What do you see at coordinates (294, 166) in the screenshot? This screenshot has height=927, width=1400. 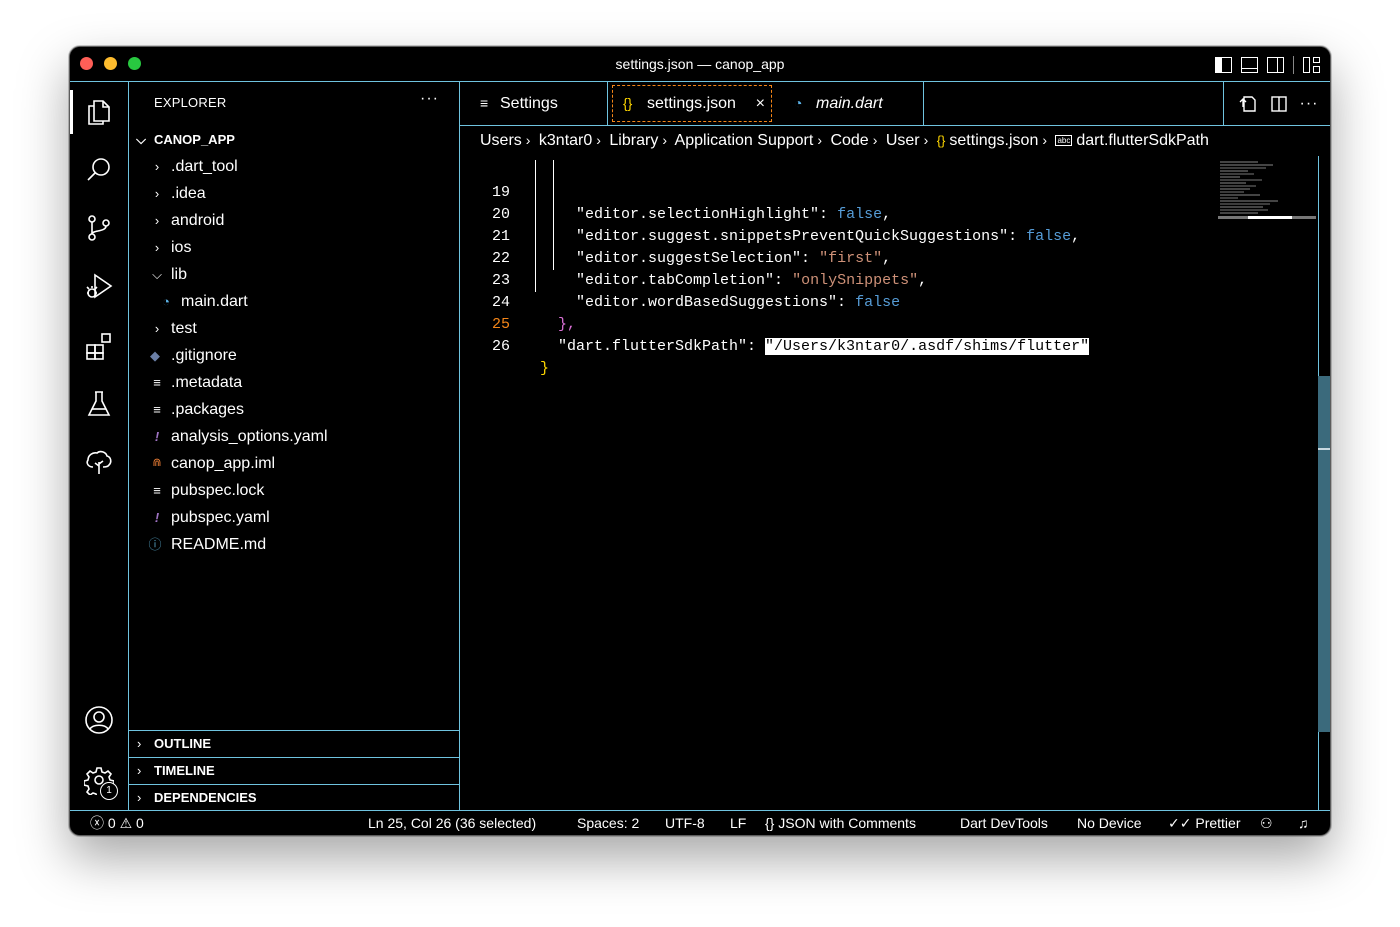 I see `folder-dart-tool: › .dart_tool` at bounding box center [294, 166].